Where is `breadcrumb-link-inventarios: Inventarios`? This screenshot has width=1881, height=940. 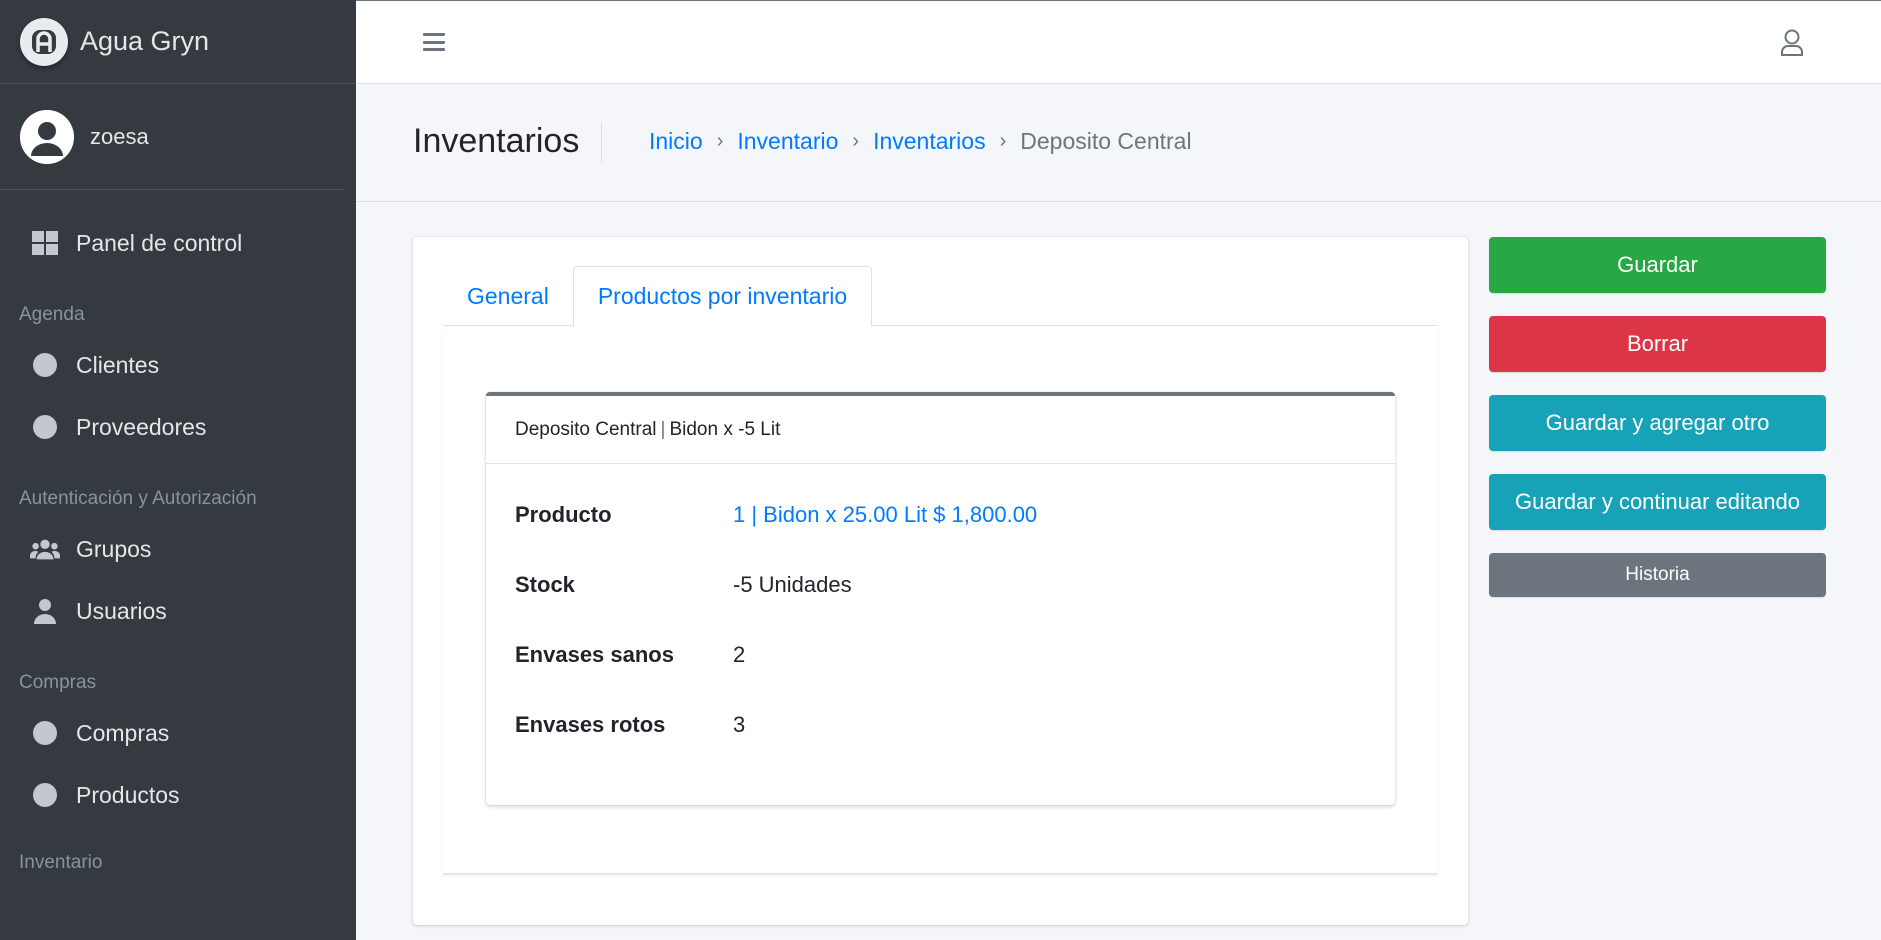
breadcrumb-link-inventarios: Inventarios is located at coordinates (929, 141).